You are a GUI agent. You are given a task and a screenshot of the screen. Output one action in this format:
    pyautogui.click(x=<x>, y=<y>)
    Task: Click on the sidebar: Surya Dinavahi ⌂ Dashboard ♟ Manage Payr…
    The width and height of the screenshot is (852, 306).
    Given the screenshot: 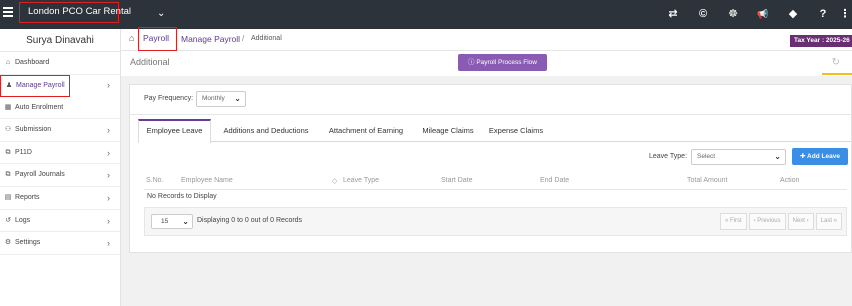 What is the action you would take?
    pyautogui.click(x=60, y=167)
    